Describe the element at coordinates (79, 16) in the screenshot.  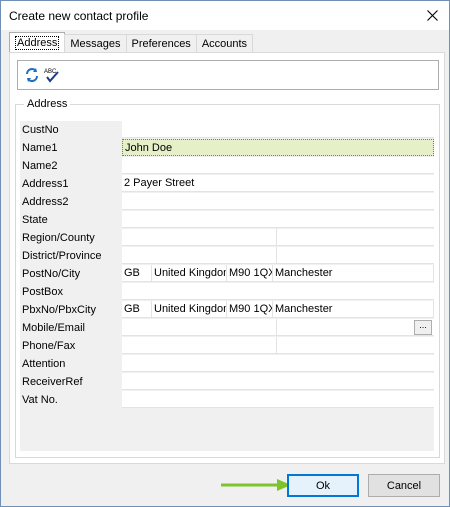
I see `window-title: Create new contact profile` at that location.